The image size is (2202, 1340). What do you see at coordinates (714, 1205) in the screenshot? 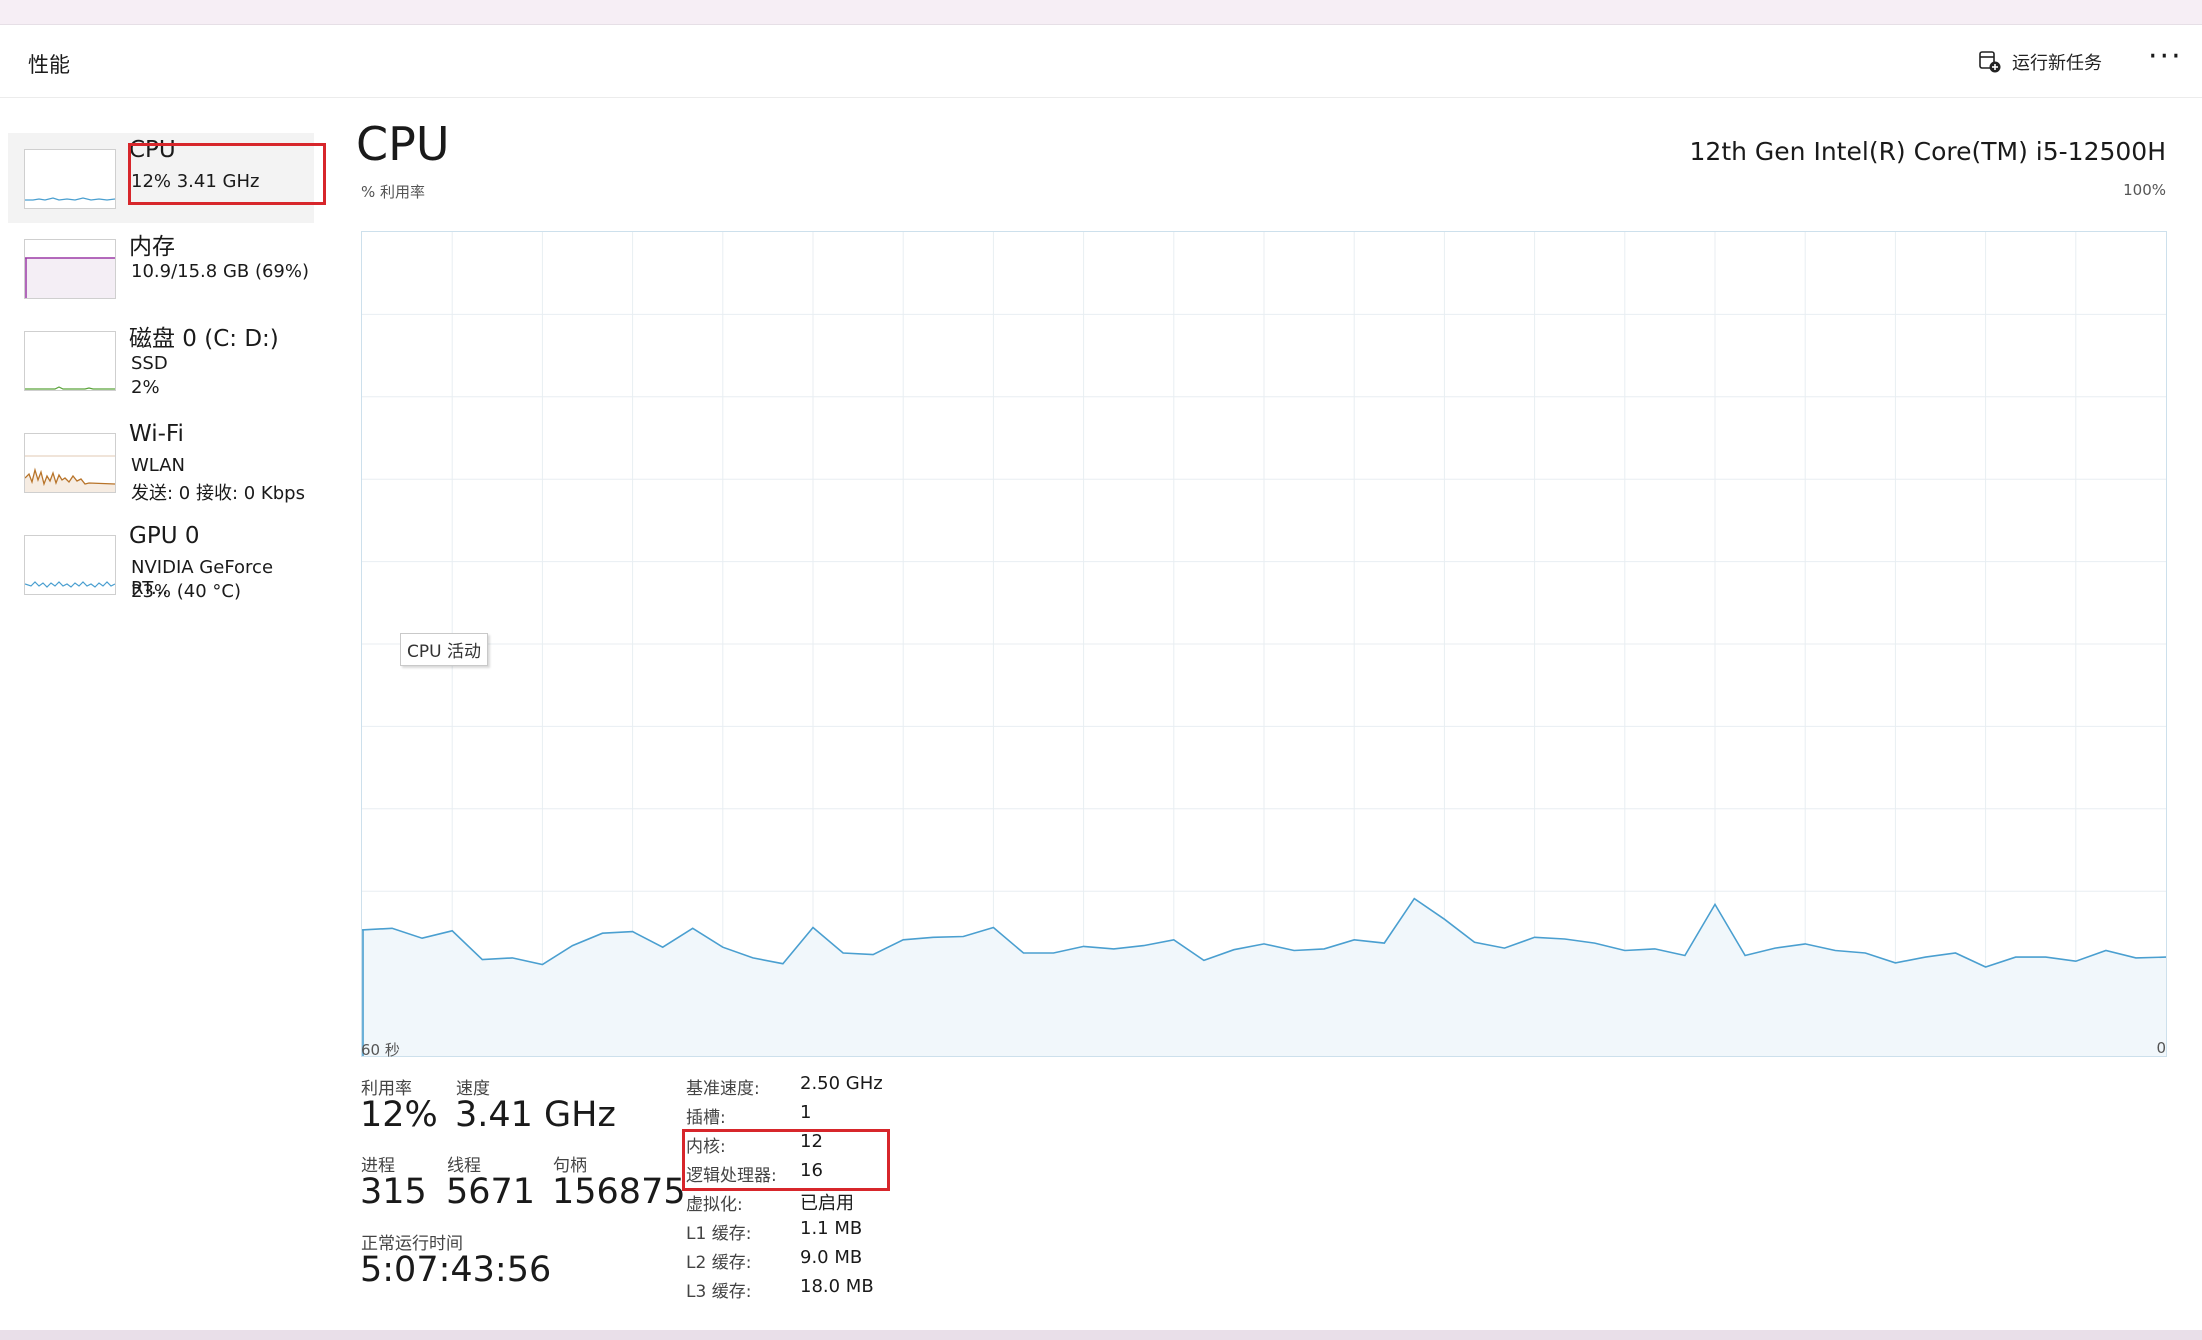
I see `spec-label-virtualization: 虚拟化:` at bounding box center [714, 1205].